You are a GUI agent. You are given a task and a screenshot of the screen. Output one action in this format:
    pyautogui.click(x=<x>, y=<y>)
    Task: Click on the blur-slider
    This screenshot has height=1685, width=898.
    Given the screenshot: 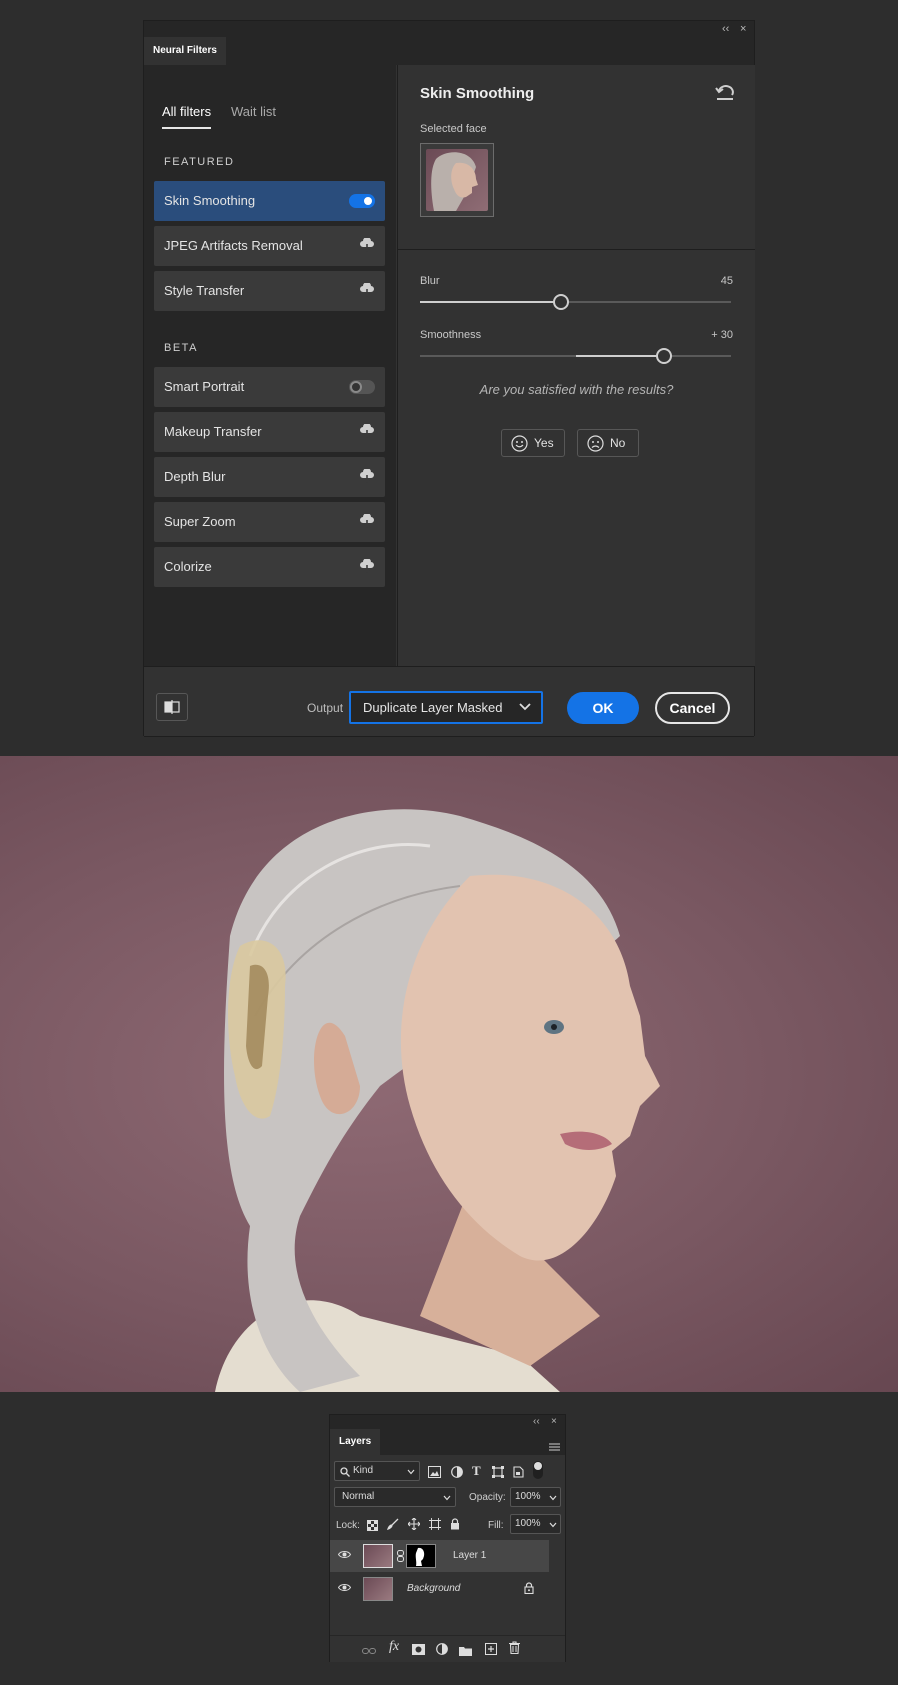 What is the action you would take?
    pyautogui.click(x=575, y=302)
    